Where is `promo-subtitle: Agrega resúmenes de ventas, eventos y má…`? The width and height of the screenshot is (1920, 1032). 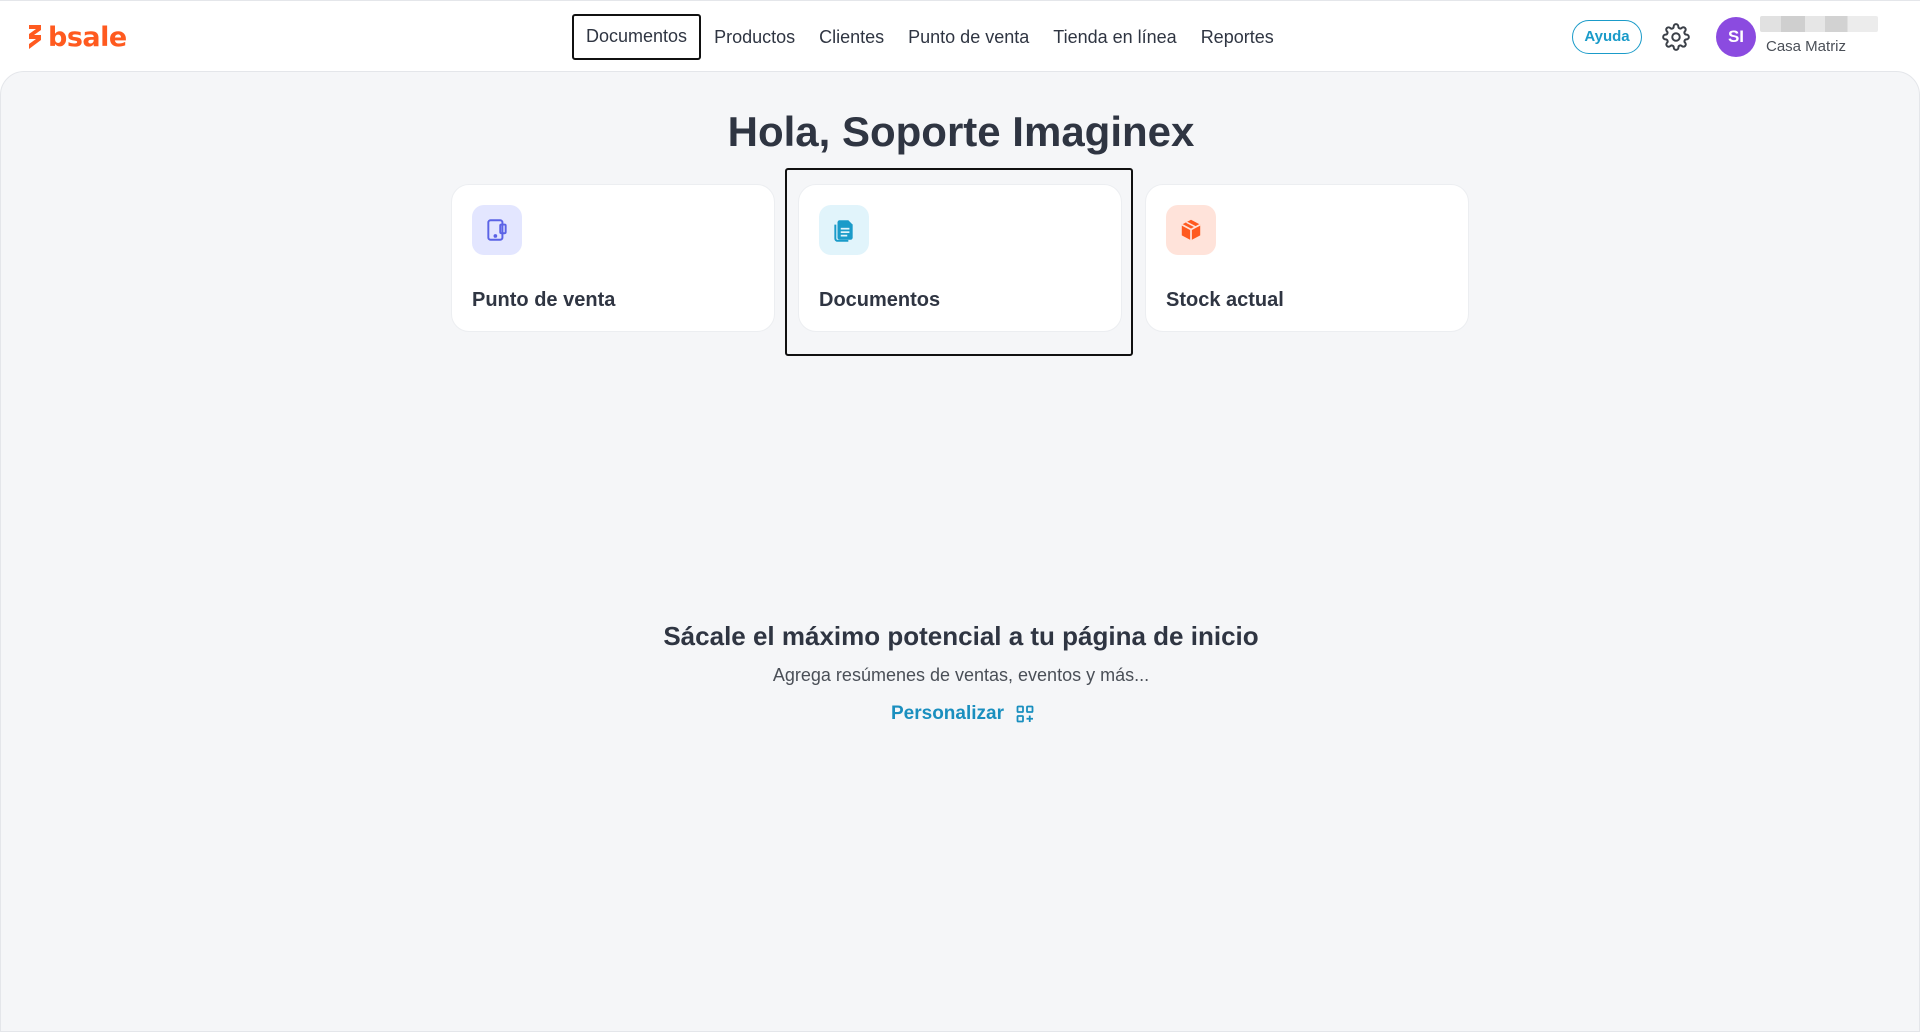
promo-subtitle: Agrega resúmenes de ventas, eventos y má… is located at coordinates (961, 675).